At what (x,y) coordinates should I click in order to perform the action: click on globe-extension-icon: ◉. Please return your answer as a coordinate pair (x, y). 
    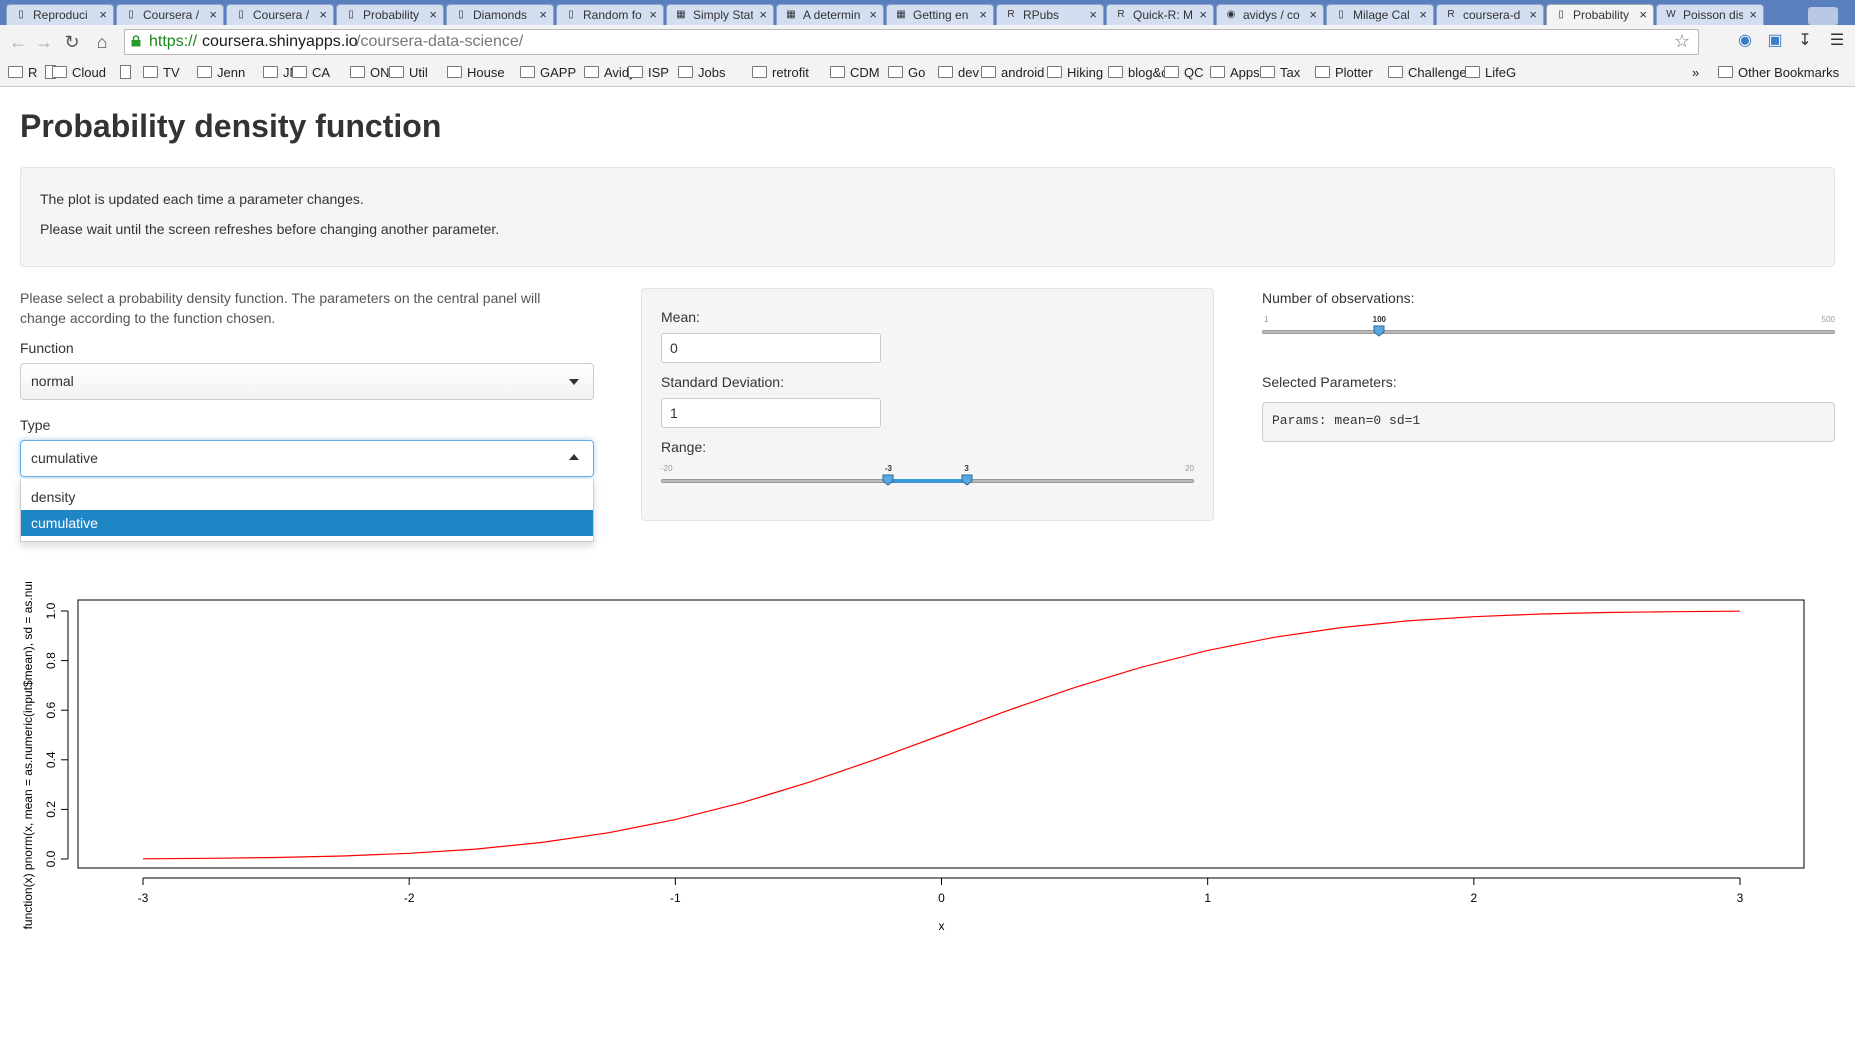
    Looking at the image, I should click on (1745, 41).